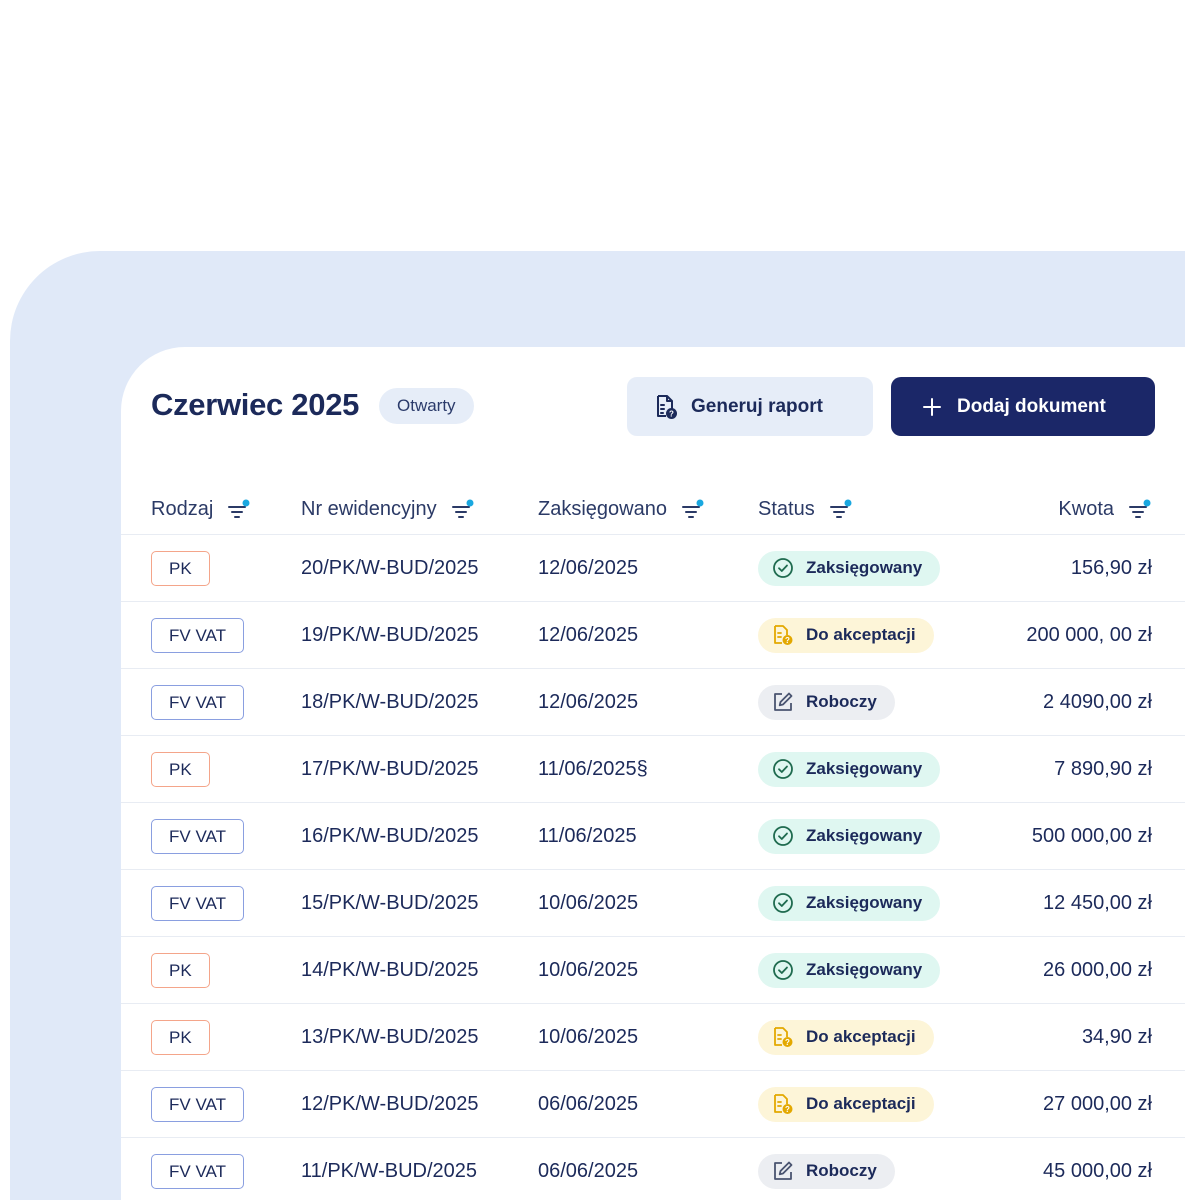  What do you see at coordinates (389, 1169) in the screenshot?
I see `document-number: 11/PK/W-BUD/2025` at bounding box center [389, 1169].